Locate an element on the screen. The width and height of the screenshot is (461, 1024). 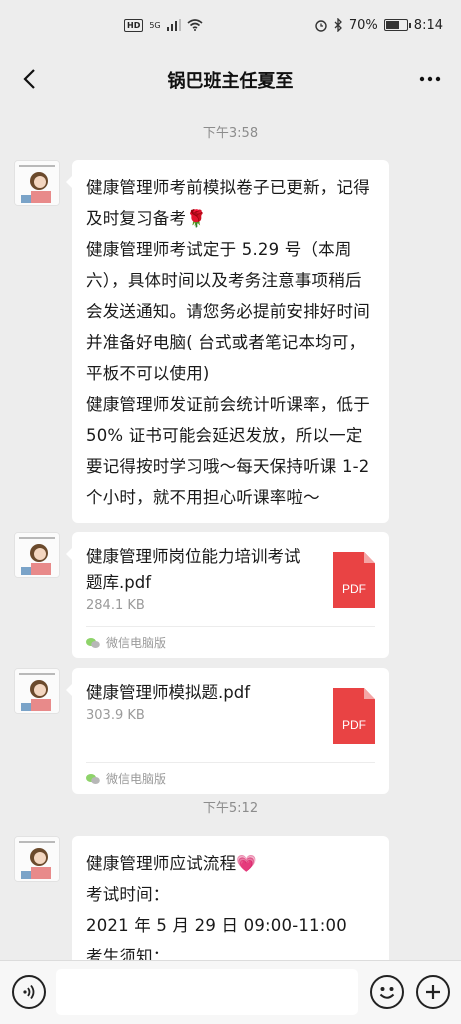
message-line: 2021 年 5 月 29 日 09:00-11:00 is located at coordinates (216, 925).